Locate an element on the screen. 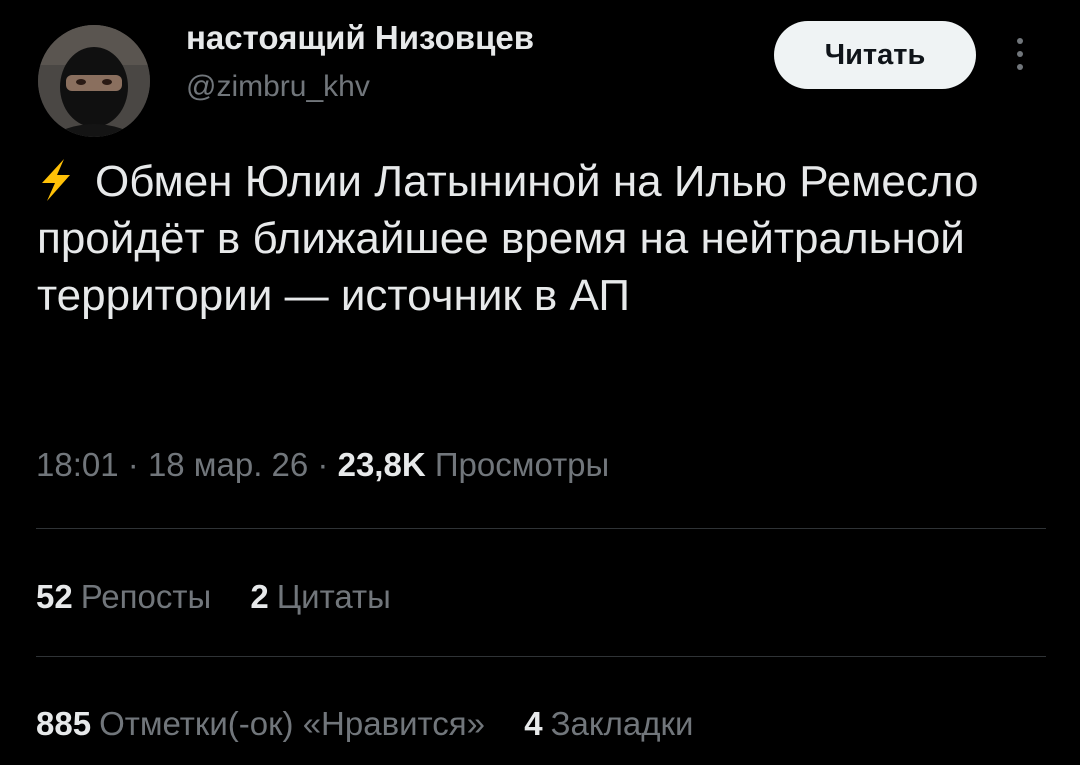 This screenshot has height=765, width=1080. bookmarks-stat: 4 Закладки is located at coordinates (608, 723).